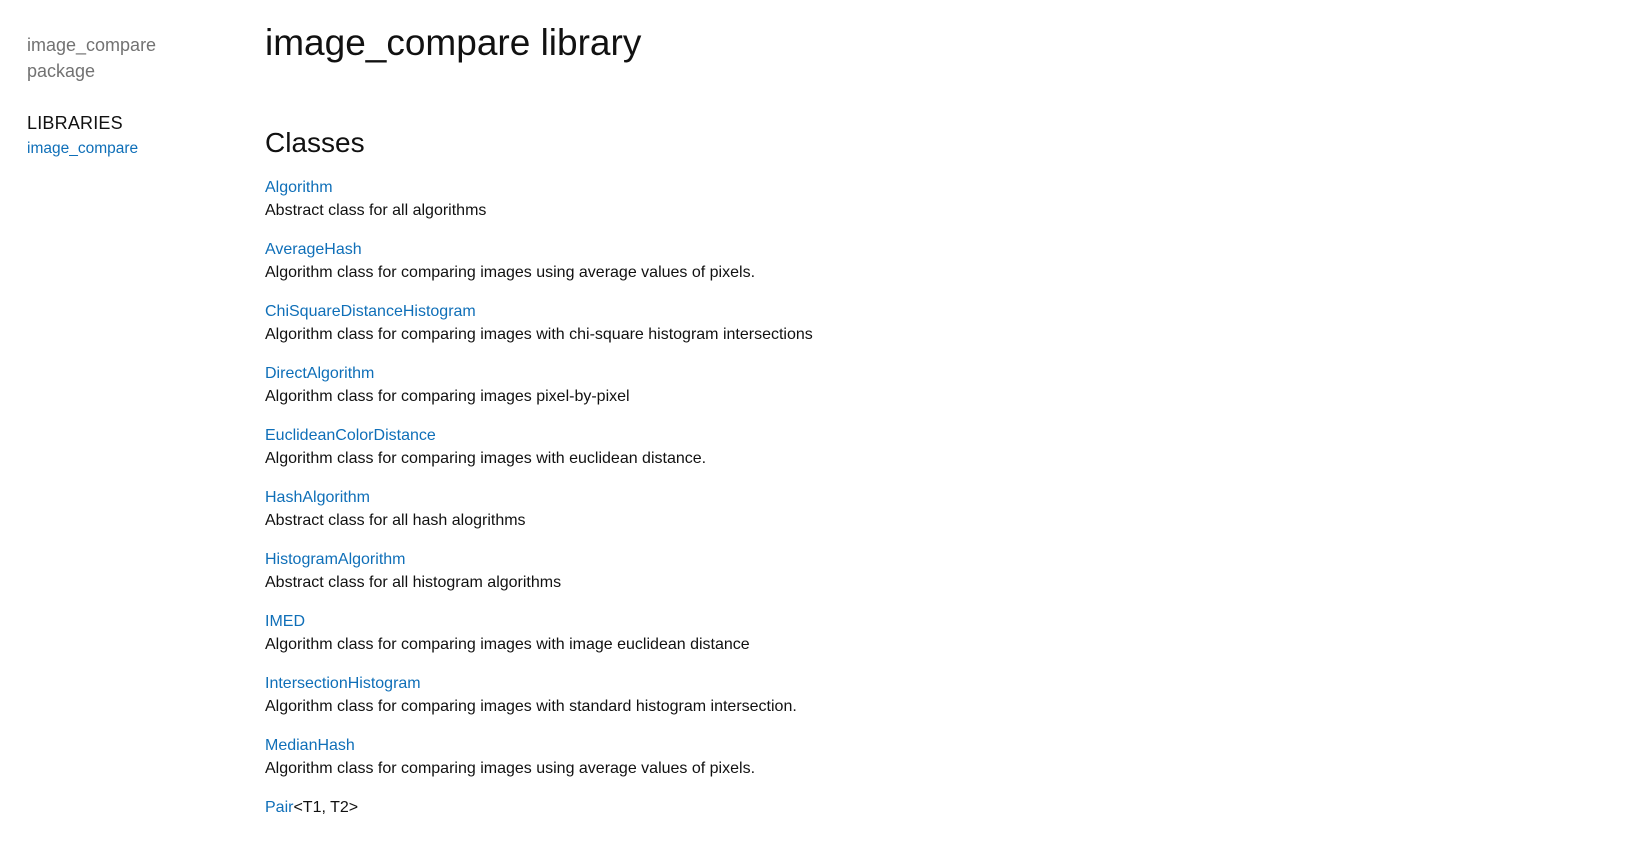 The image size is (1649, 858). Describe the element at coordinates (453, 42) in the screenshot. I see `page-title: image_compare library` at that location.